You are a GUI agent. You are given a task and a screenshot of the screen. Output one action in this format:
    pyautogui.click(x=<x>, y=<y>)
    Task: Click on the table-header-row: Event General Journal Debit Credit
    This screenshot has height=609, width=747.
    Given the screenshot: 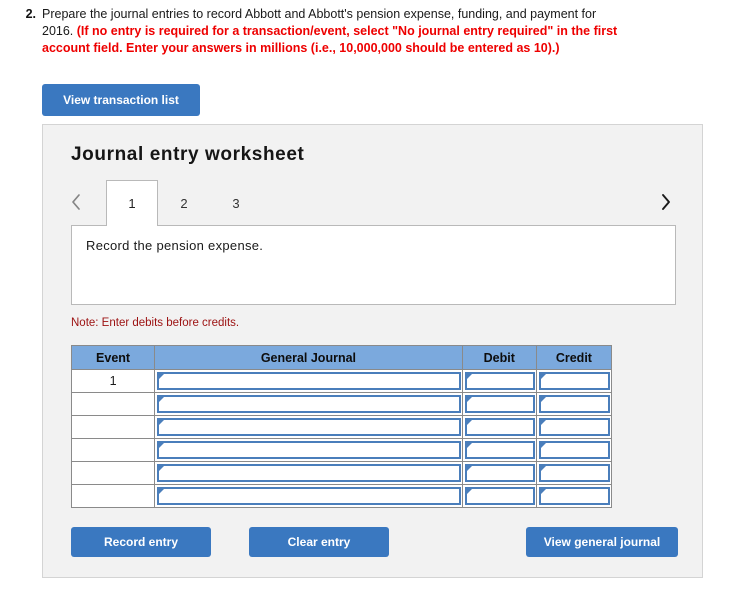 What is the action you would take?
    pyautogui.click(x=341, y=357)
    